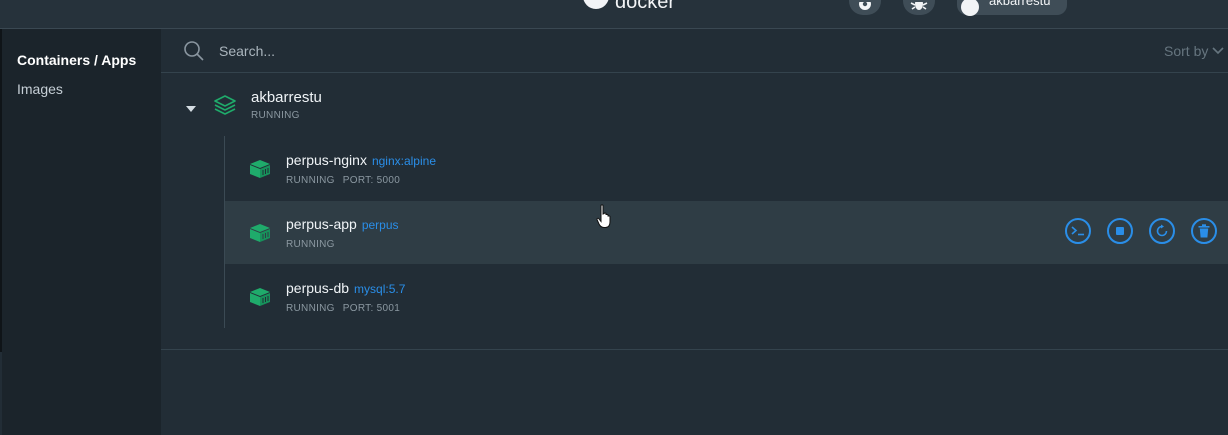 This screenshot has width=1228, height=435. Describe the element at coordinates (379, 289) in the screenshot. I see `container-image-link: mysql:5.7` at that location.